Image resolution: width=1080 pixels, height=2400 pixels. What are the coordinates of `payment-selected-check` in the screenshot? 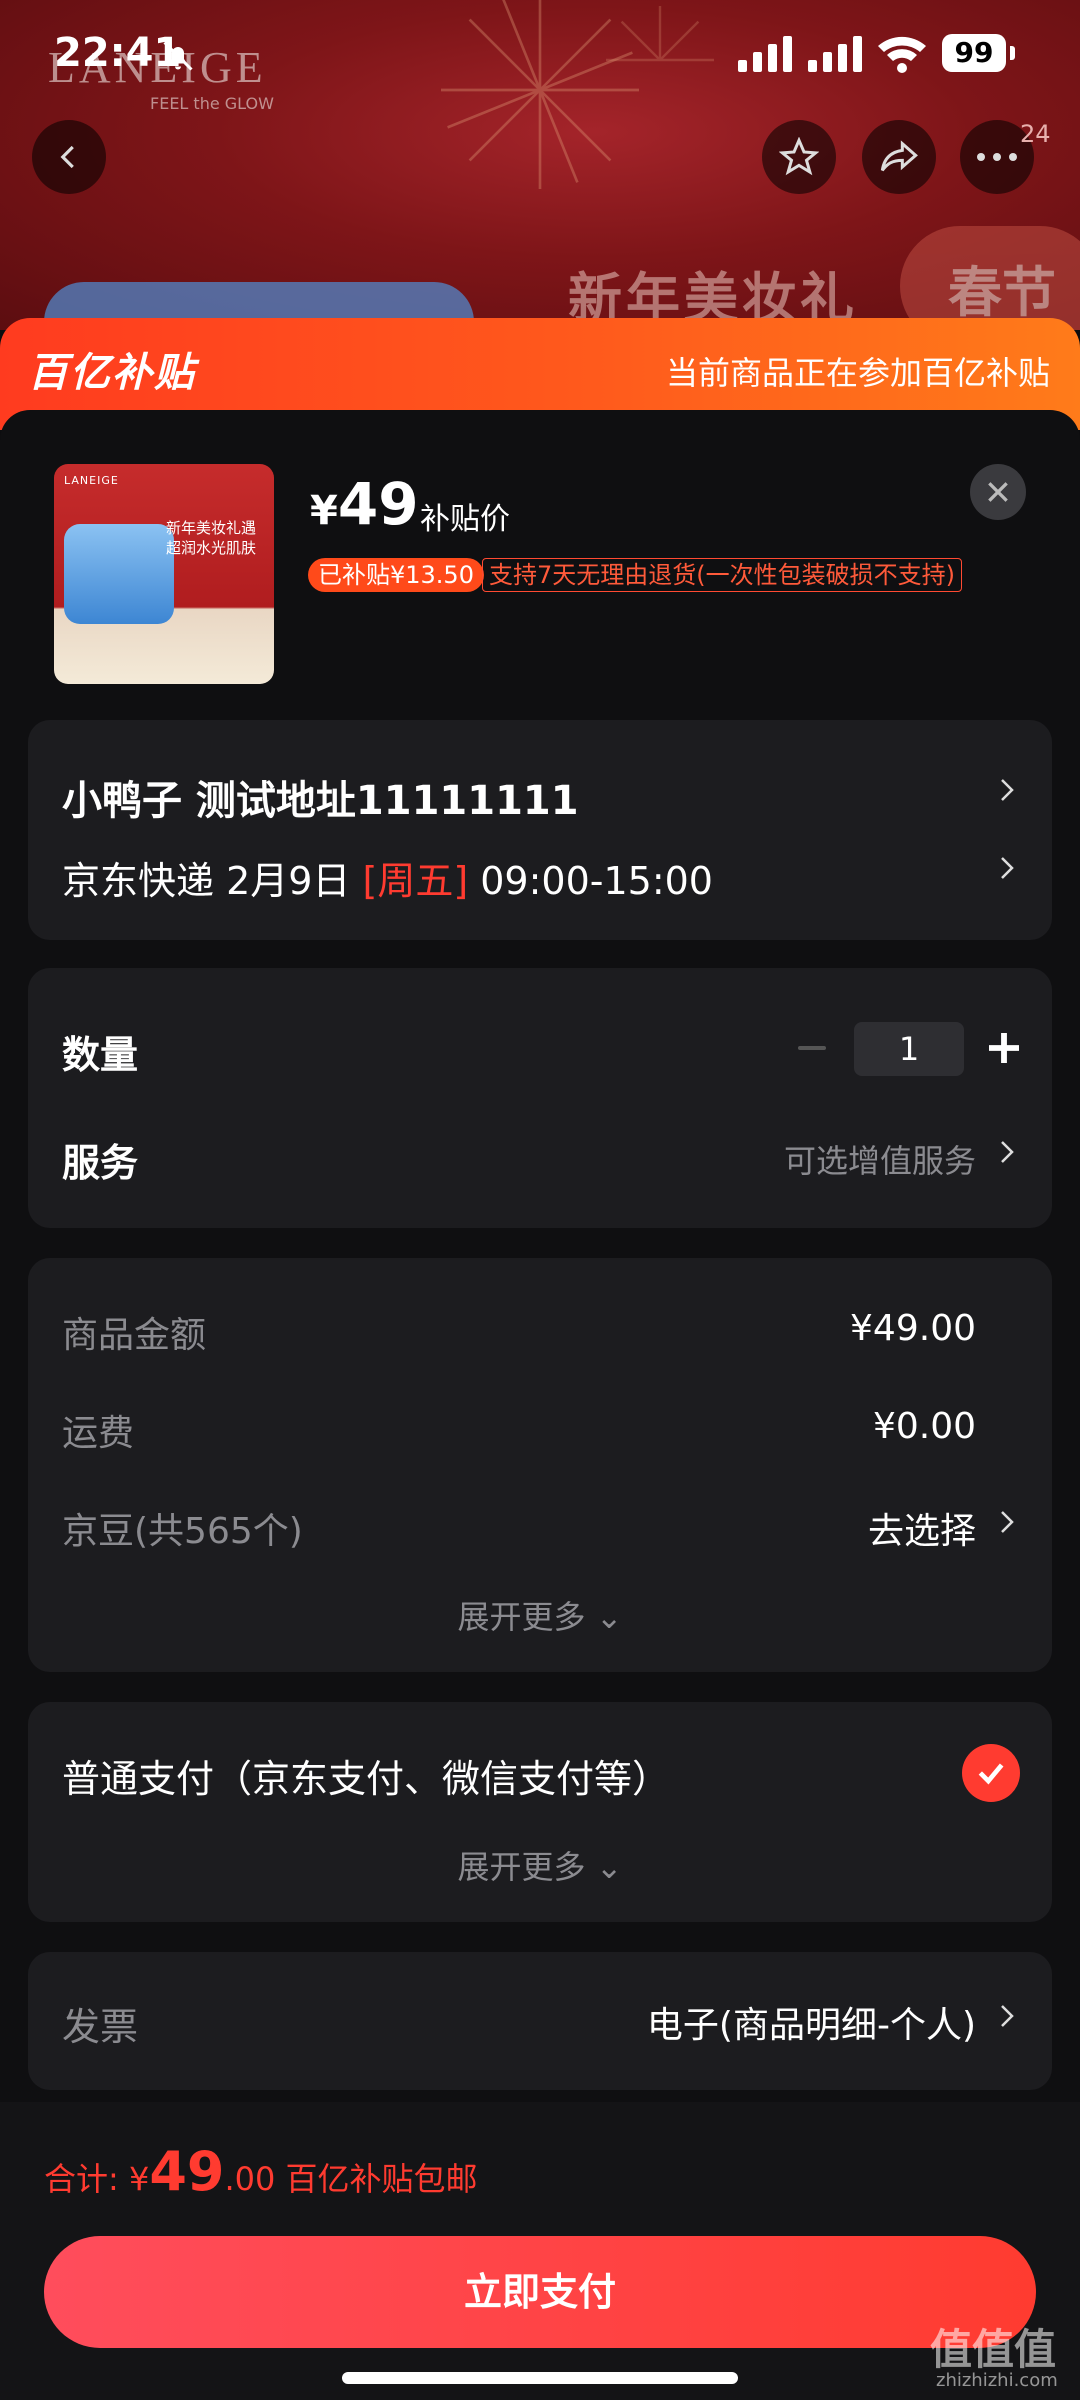 It's located at (991, 1773).